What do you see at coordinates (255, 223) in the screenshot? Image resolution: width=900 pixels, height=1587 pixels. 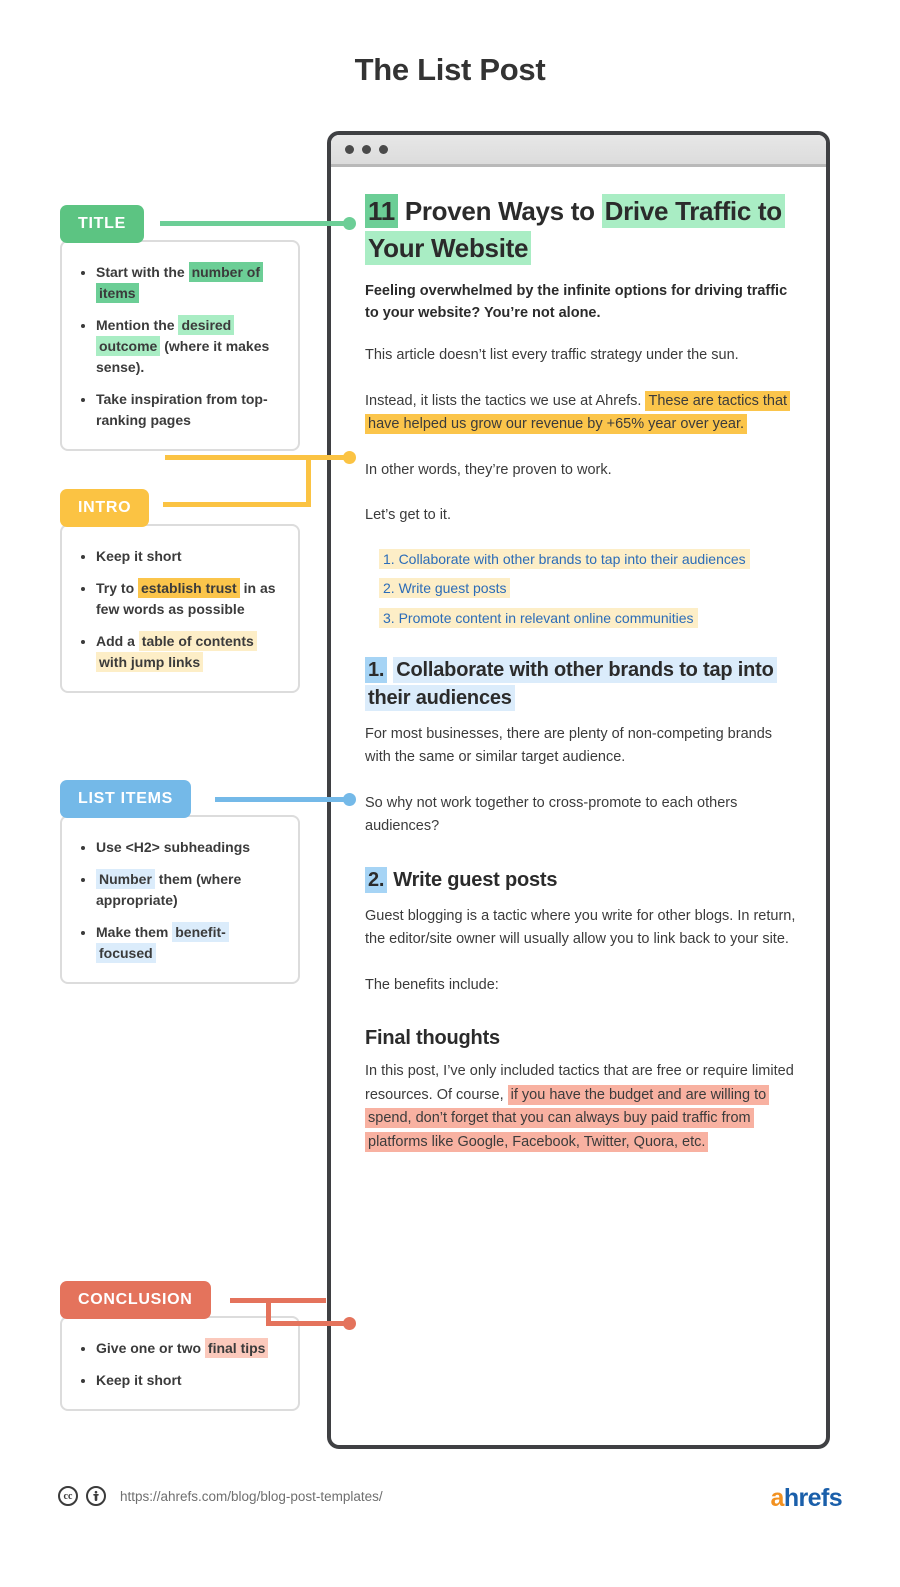 I see `connector-title` at bounding box center [255, 223].